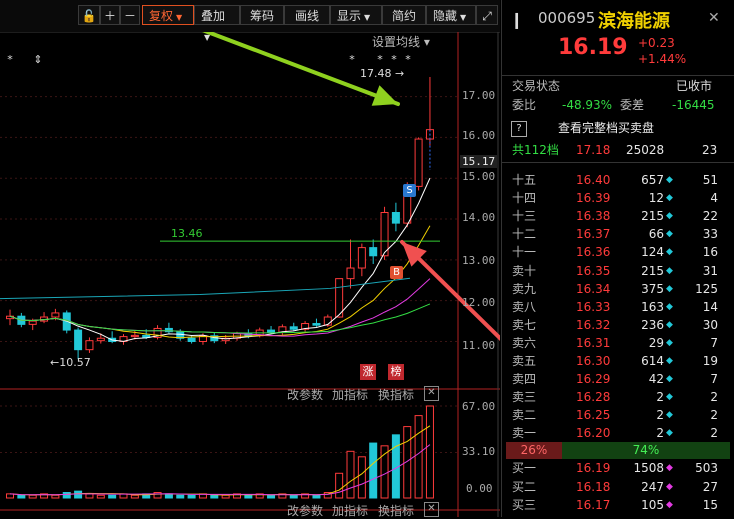 The height and width of the screenshot is (519, 734). What do you see at coordinates (130, 15) in the screenshot?
I see `zoom-out-button: －` at bounding box center [130, 15].